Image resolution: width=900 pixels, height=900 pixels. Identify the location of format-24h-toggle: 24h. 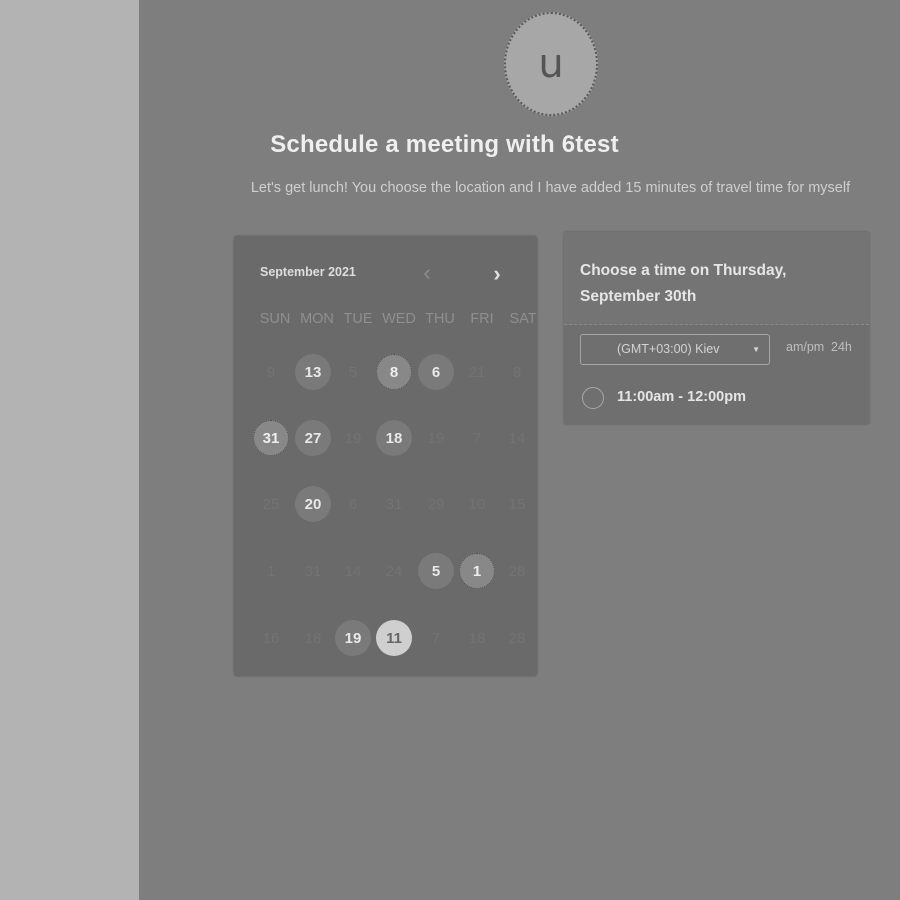
(841, 347).